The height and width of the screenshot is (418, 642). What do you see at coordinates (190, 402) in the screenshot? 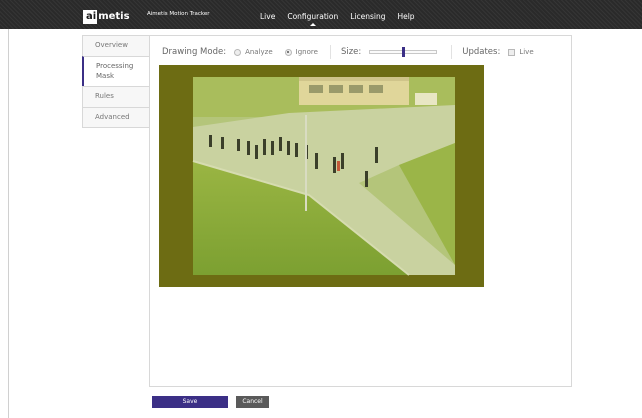
I see `save-button: Save` at bounding box center [190, 402].